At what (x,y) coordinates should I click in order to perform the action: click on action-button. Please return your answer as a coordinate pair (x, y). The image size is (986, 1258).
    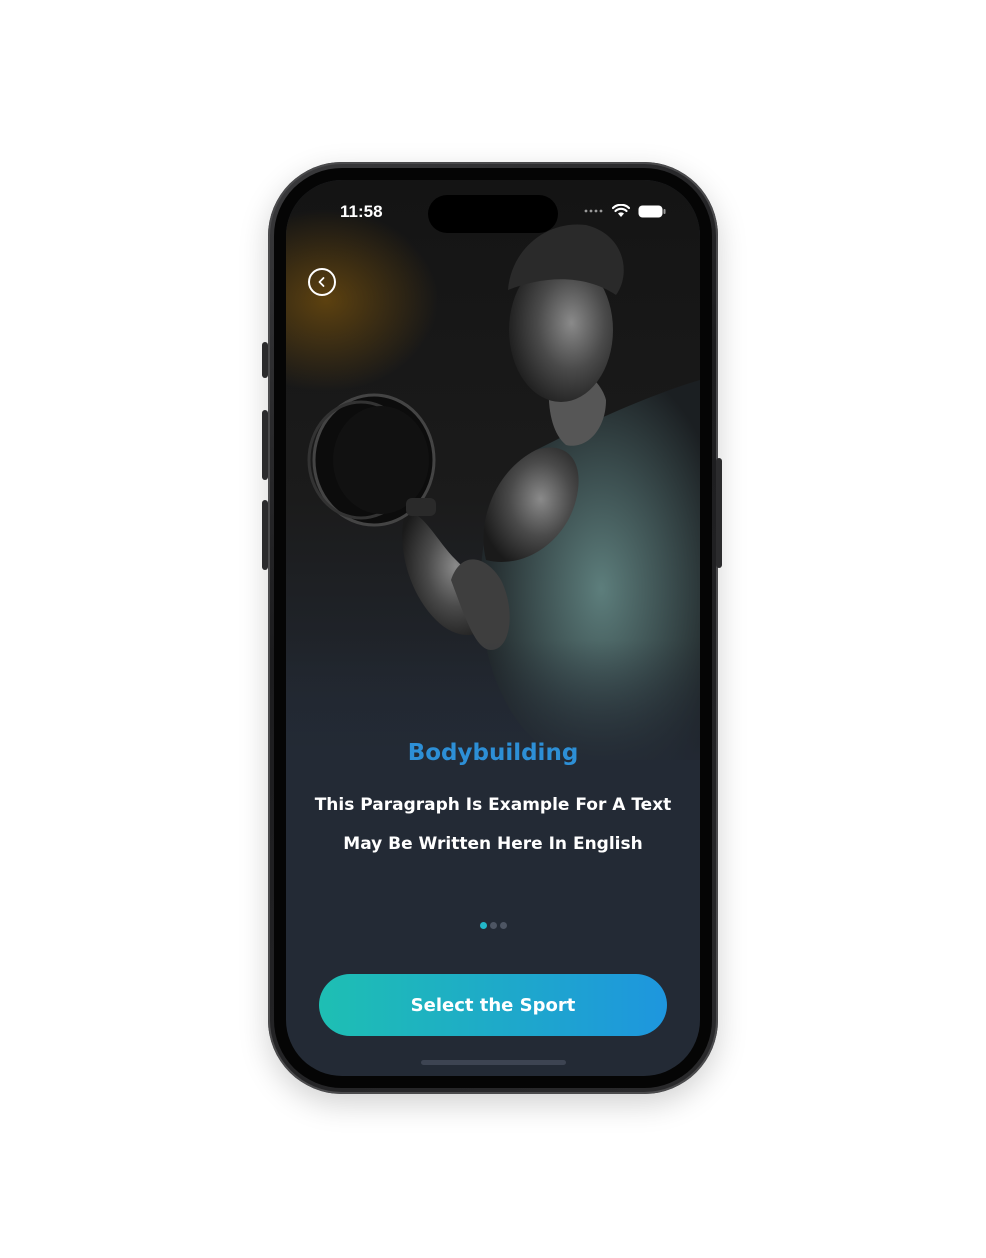
    Looking at the image, I should click on (265, 360).